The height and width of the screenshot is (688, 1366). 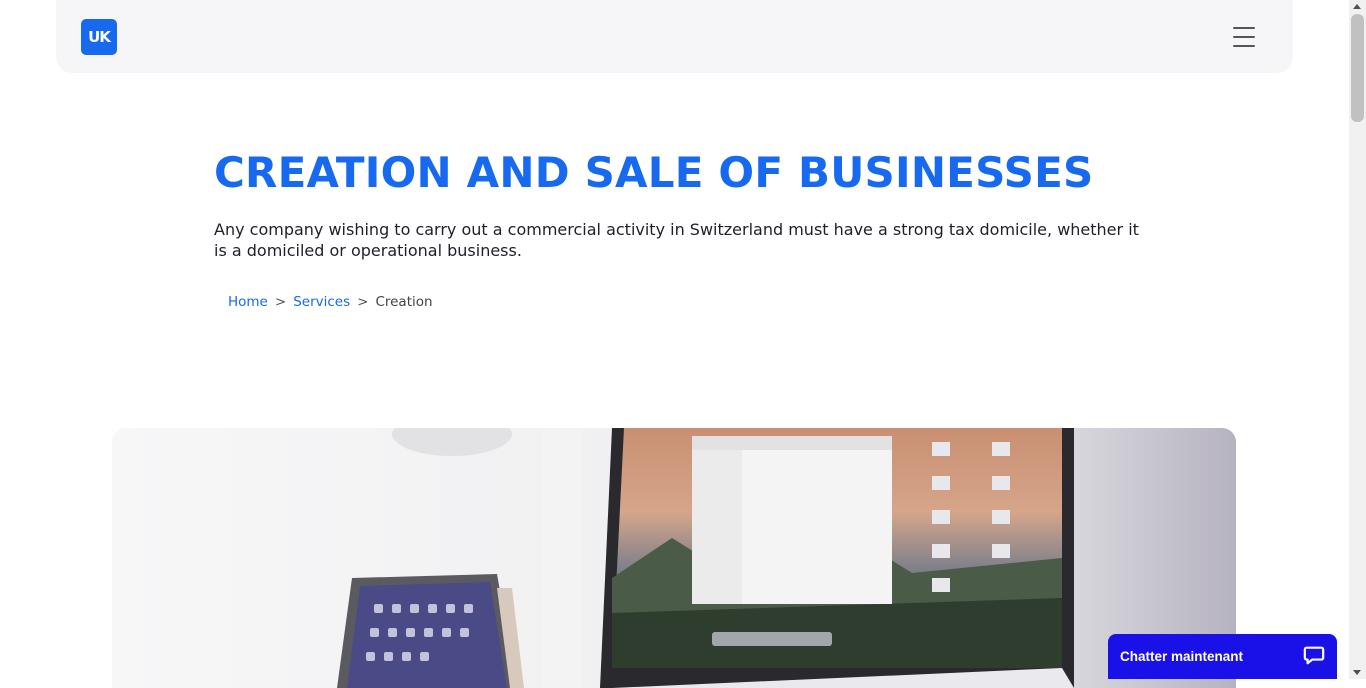 I want to click on site-header: UK, so click(x=674, y=36).